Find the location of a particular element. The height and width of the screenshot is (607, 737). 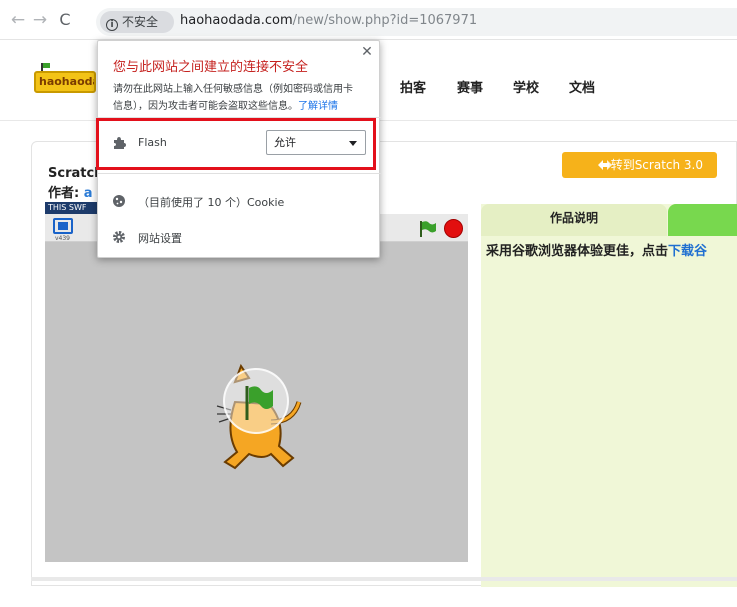

cookie-icon is located at coordinates (119, 201).